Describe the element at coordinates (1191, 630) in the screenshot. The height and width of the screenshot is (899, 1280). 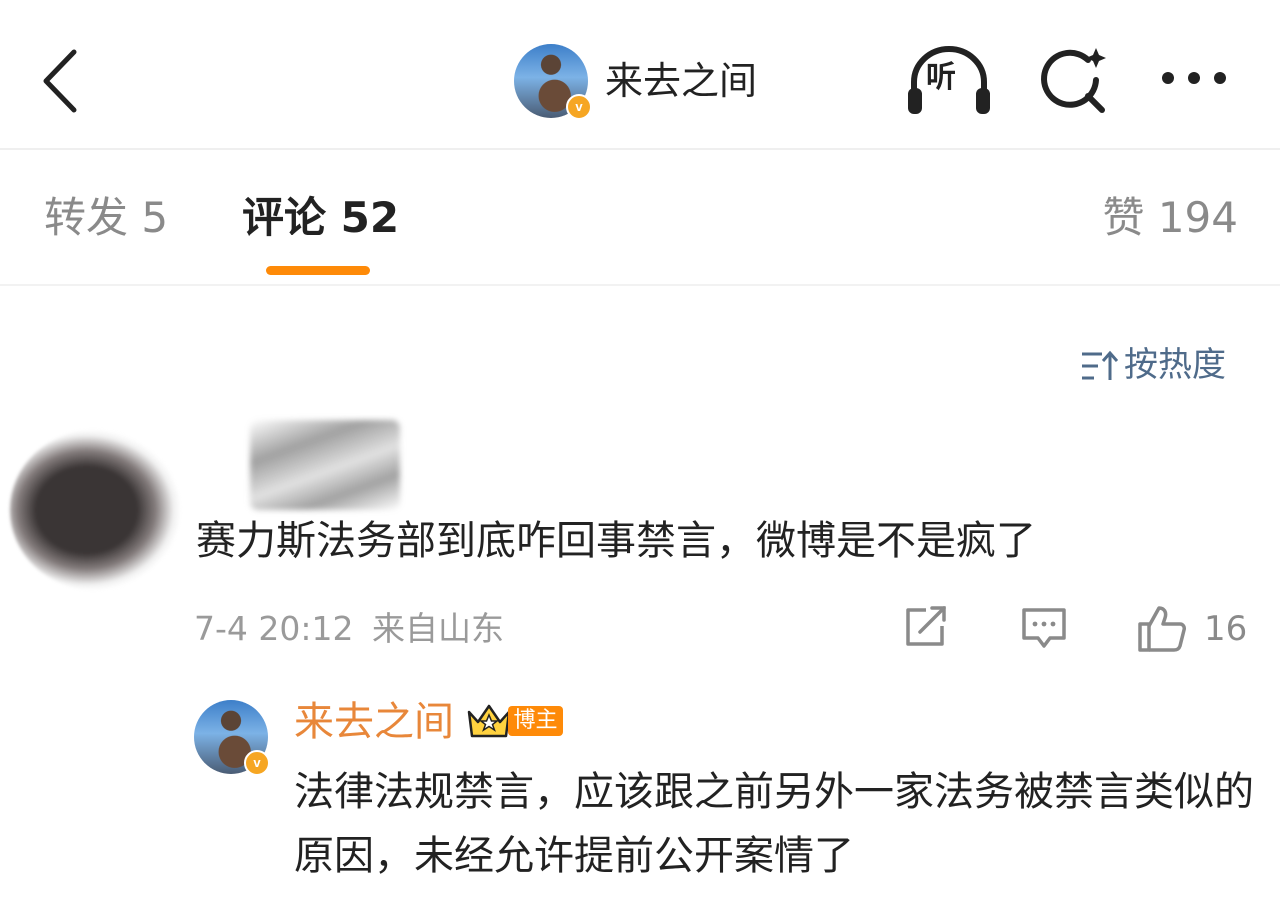
I see `like-button: 16` at that location.